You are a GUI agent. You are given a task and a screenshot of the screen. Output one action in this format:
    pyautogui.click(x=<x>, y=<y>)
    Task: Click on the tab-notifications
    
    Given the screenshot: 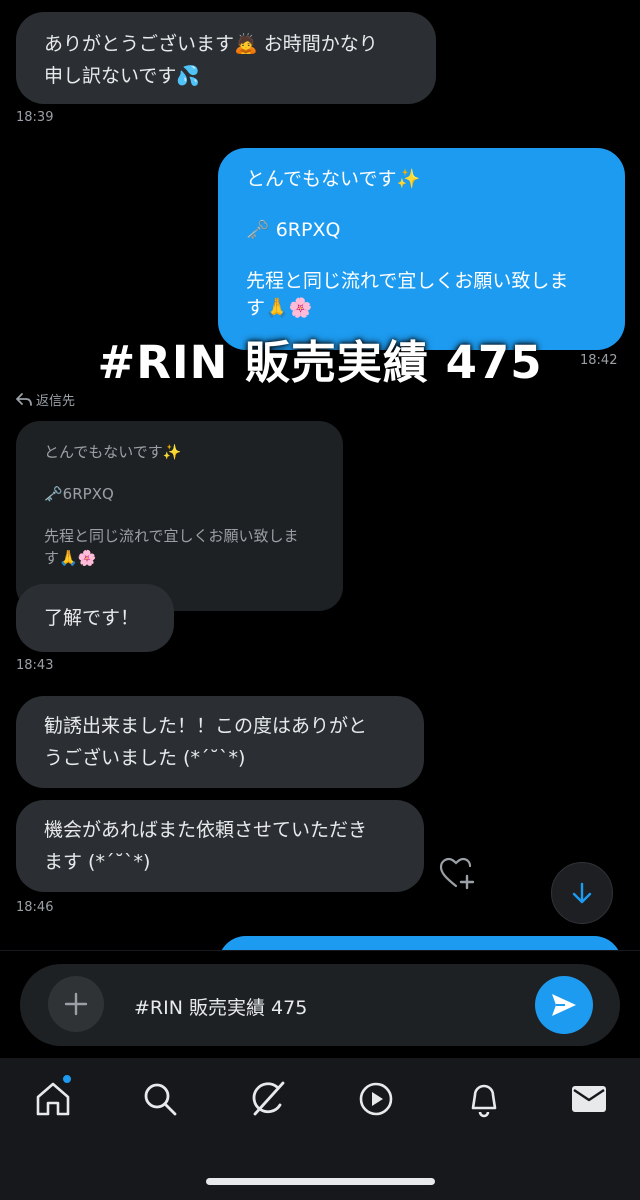 What is the action you would take?
    pyautogui.click(x=484, y=1099)
    